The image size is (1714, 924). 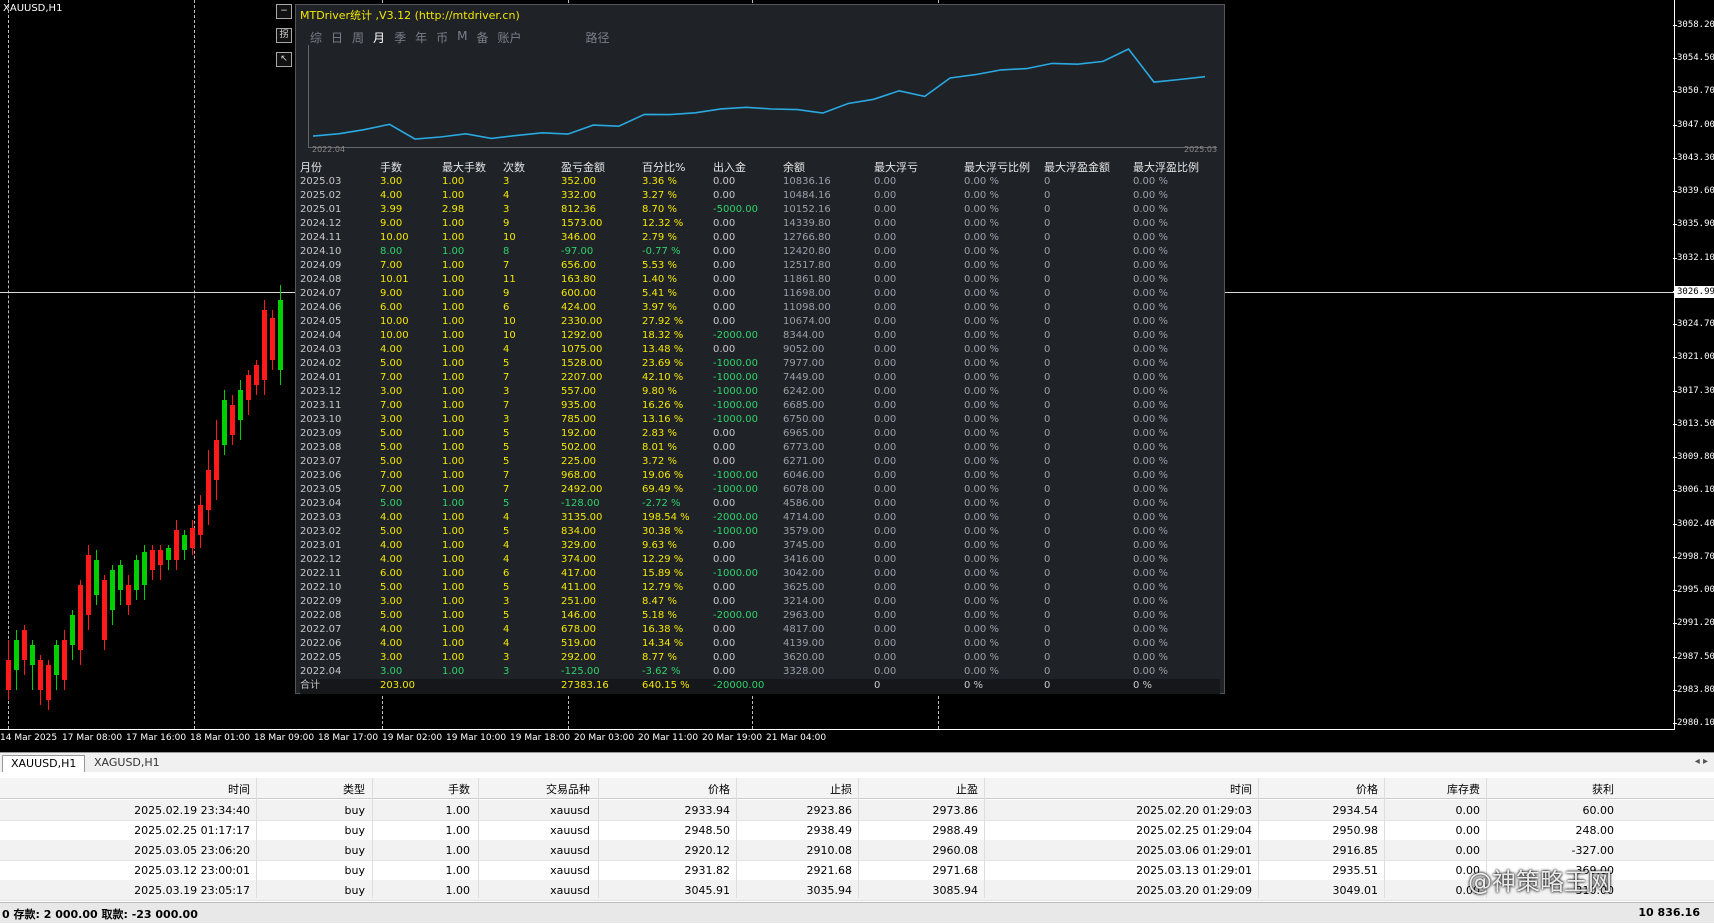 What do you see at coordinates (1693, 656) in the screenshot?
I see `price-tick-label: 2987.50` at bounding box center [1693, 656].